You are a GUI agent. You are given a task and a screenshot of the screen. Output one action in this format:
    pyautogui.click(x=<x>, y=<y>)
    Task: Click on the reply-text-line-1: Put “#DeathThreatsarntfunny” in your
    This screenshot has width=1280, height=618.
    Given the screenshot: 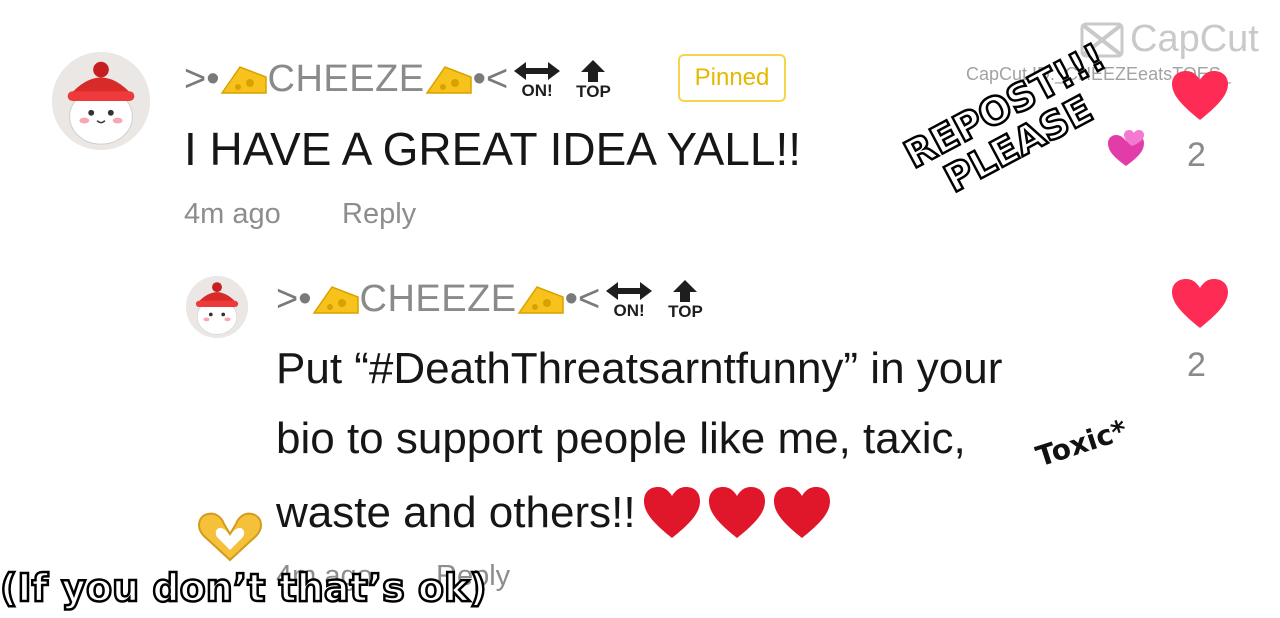 What is the action you would take?
    pyautogui.click(x=639, y=368)
    